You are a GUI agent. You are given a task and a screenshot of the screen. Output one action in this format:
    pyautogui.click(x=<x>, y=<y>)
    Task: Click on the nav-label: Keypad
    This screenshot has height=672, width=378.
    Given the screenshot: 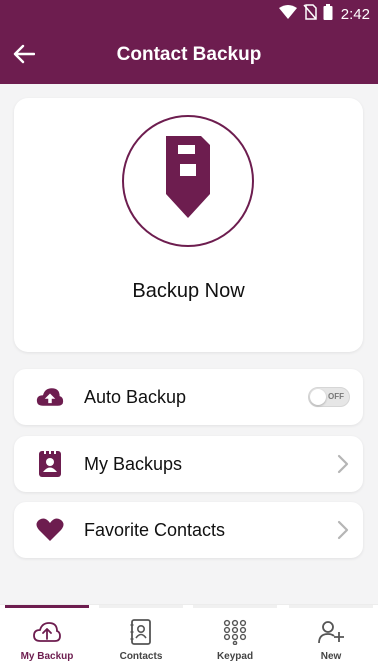 What is the action you would take?
    pyautogui.click(x=235, y=656)
    